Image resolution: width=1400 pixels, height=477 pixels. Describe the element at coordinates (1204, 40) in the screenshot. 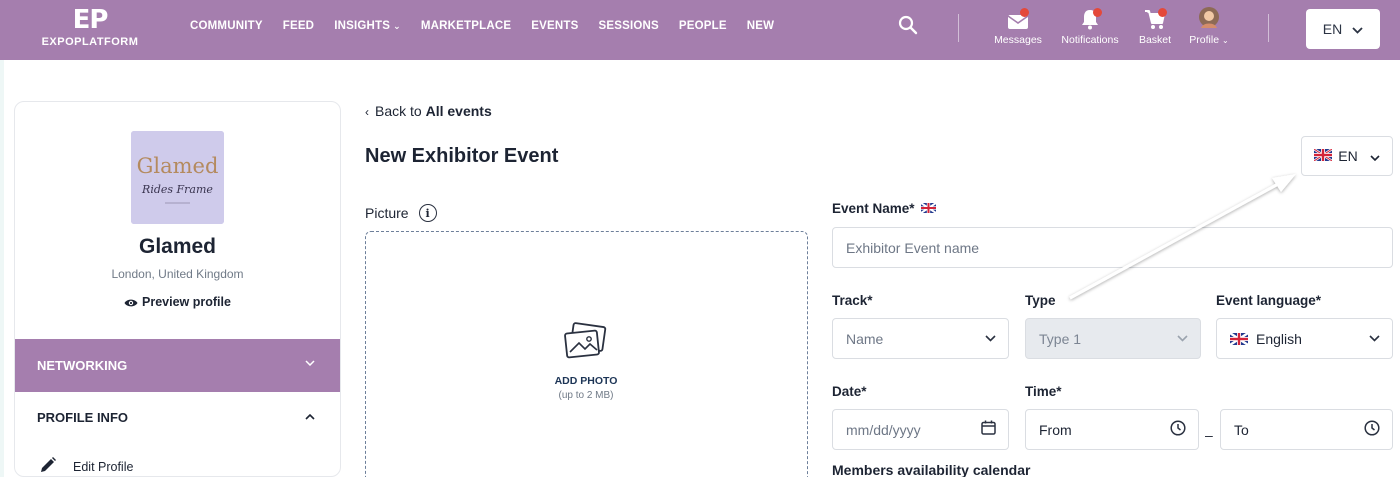

I see `profile-label-text: Profile` at that location.